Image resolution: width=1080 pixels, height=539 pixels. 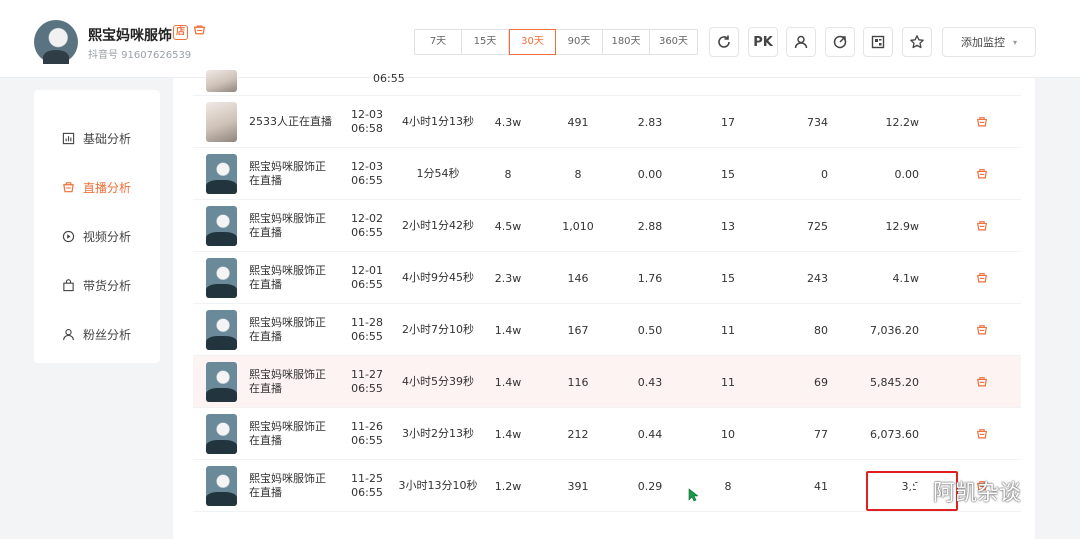 I want to click on qrcode-button, so click(x=878, y=42).